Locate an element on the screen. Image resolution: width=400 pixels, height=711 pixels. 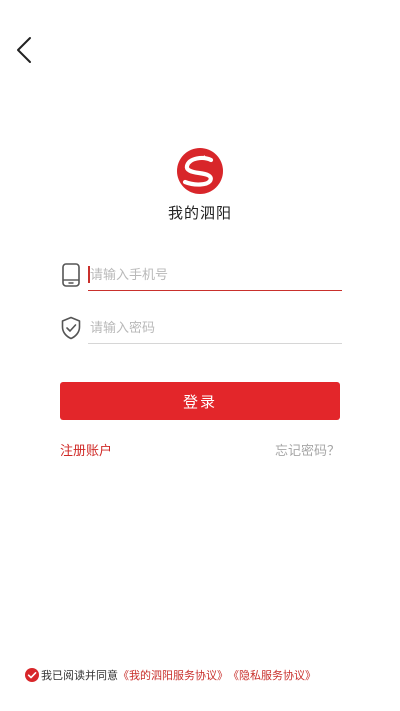
service-agreement-link: 《我的泗阳服务协议》 is located at coordinates (173, 675).